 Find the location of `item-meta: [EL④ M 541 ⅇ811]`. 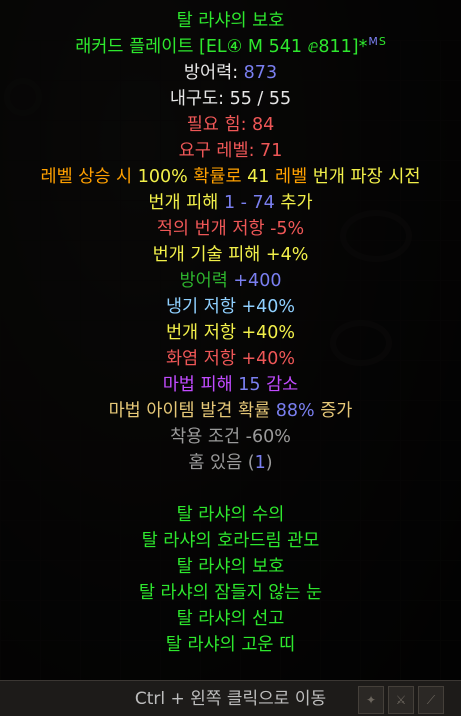

item-meta: [EL④ M 541 ⅇ811] is located at coordinates (279, 47).